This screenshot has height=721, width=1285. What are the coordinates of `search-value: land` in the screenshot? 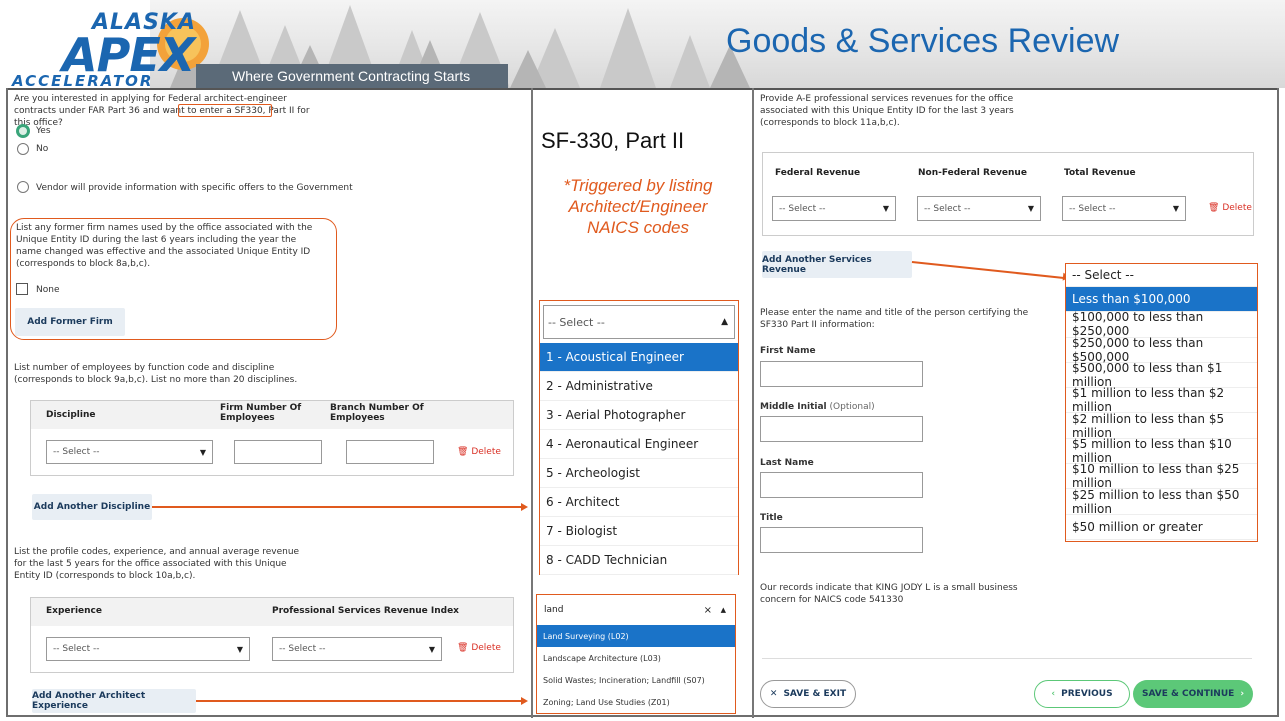 It's located at (554, 610).